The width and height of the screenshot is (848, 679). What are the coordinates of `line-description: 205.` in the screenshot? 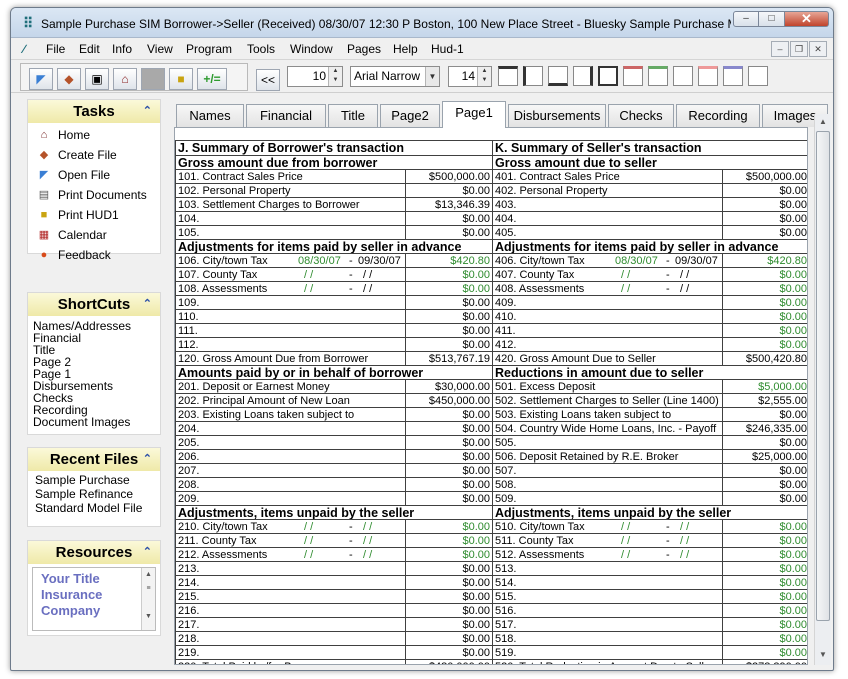 It's located at (290, 442).